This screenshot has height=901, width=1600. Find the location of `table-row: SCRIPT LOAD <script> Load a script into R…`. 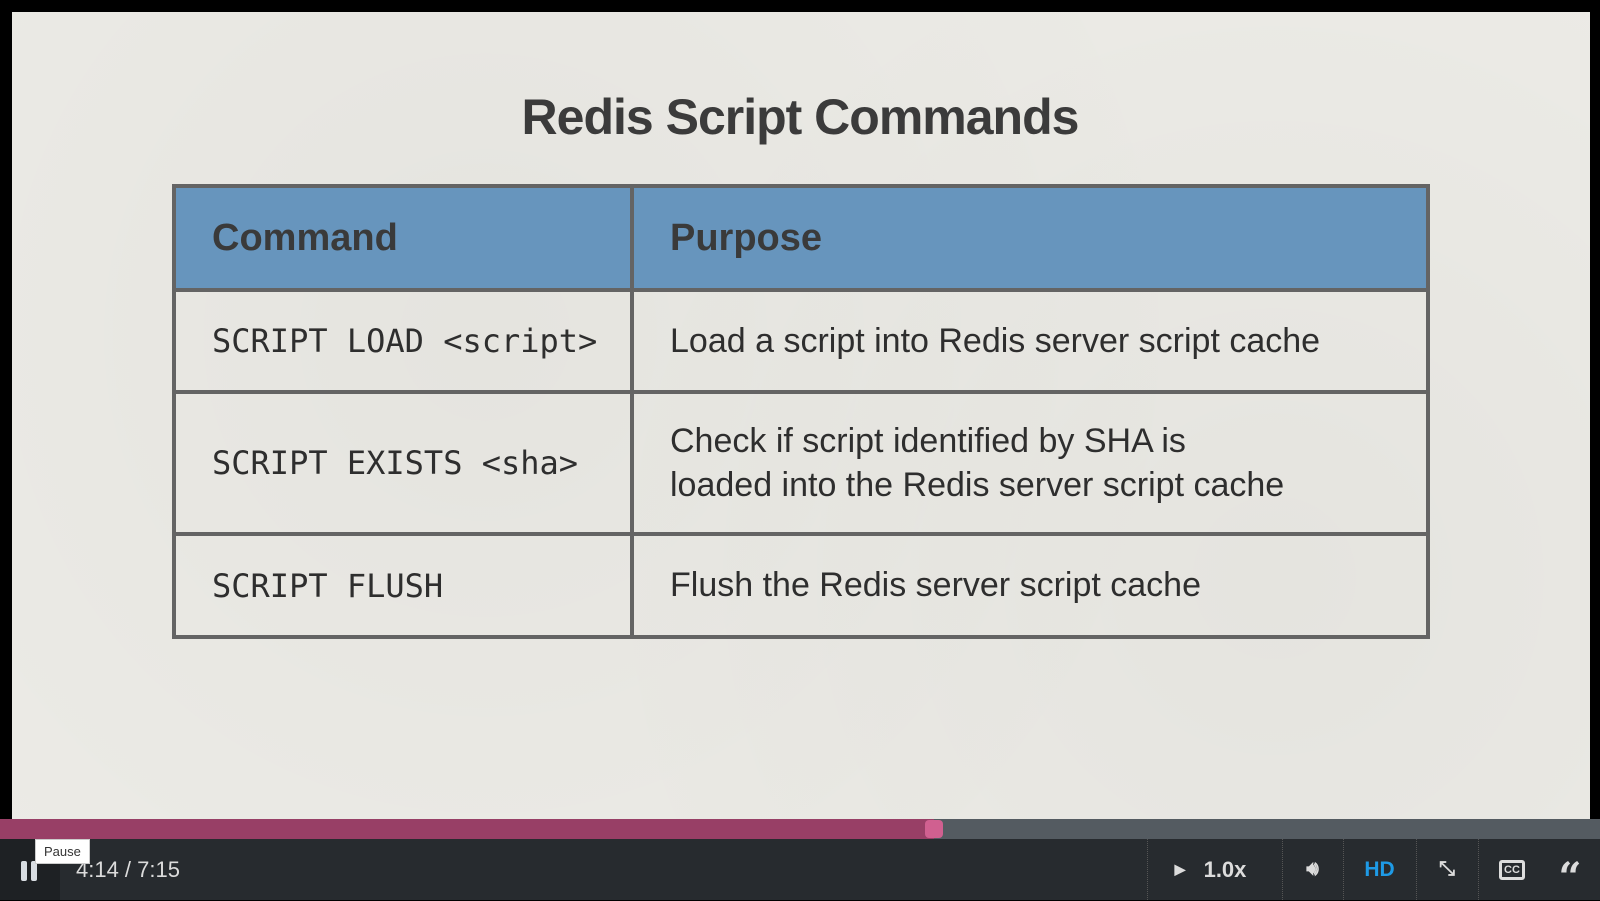

table-row: SCRIPT LOAD <script> Load a script into R… is located at coordinates (801, 341).